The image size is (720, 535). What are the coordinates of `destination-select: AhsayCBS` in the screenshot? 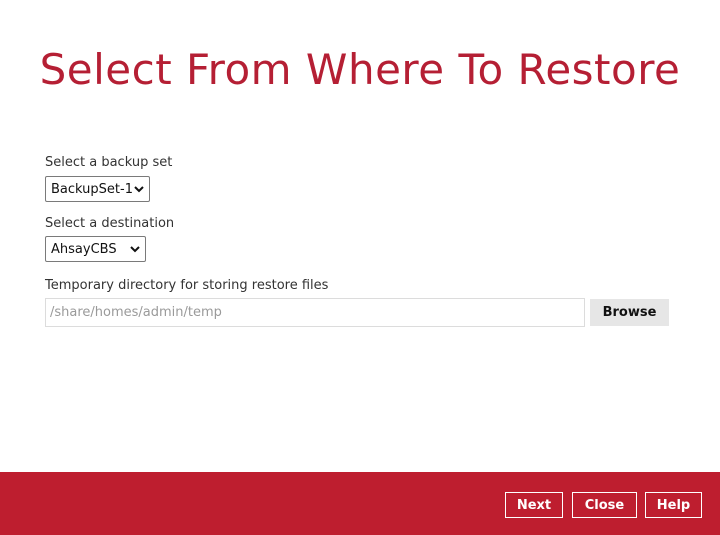 It's located at (95, 249).